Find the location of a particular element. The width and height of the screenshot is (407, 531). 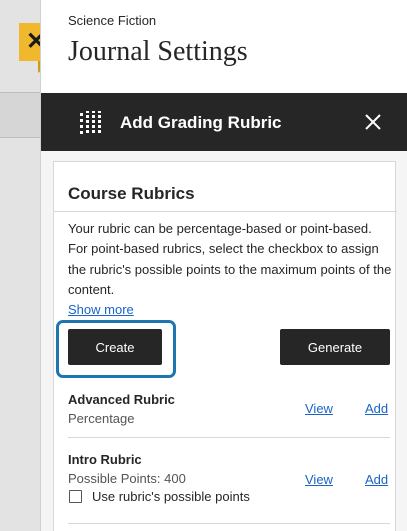

background-divider is located at coordinates (20, 137).